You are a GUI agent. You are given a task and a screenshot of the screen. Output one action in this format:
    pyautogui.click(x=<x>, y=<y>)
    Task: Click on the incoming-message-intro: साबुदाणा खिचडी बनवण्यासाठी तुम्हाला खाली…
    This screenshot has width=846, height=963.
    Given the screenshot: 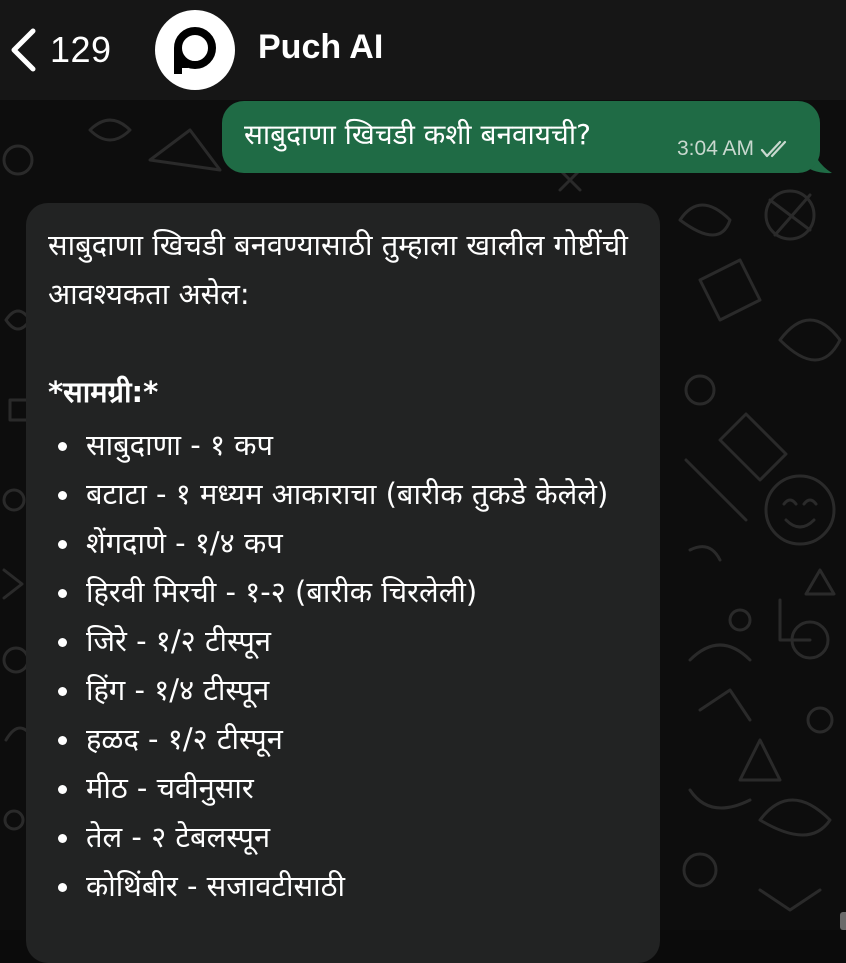 What is the action you would take?
    pyautogui.click(x=338, y=269)
    